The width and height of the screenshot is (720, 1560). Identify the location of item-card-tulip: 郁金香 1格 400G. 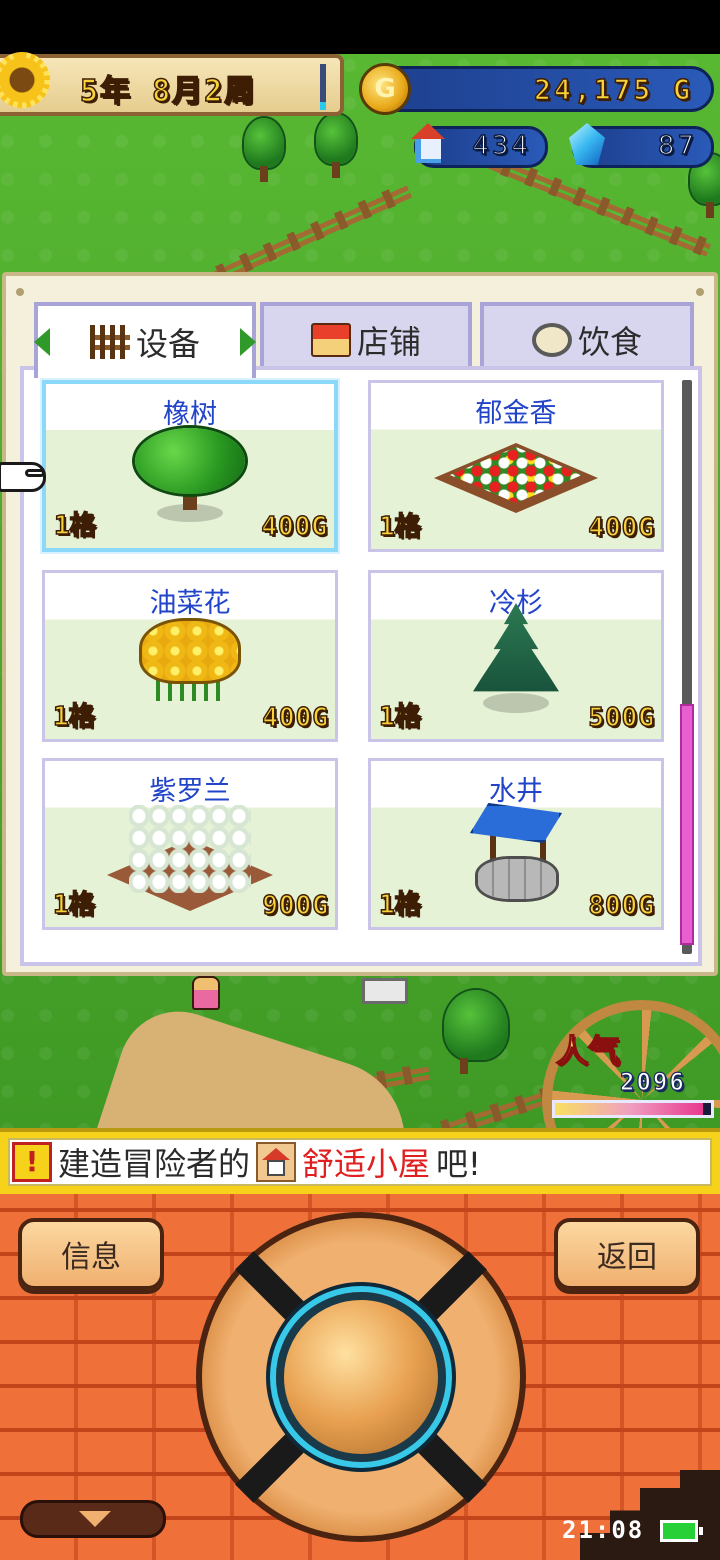
(516, 466).